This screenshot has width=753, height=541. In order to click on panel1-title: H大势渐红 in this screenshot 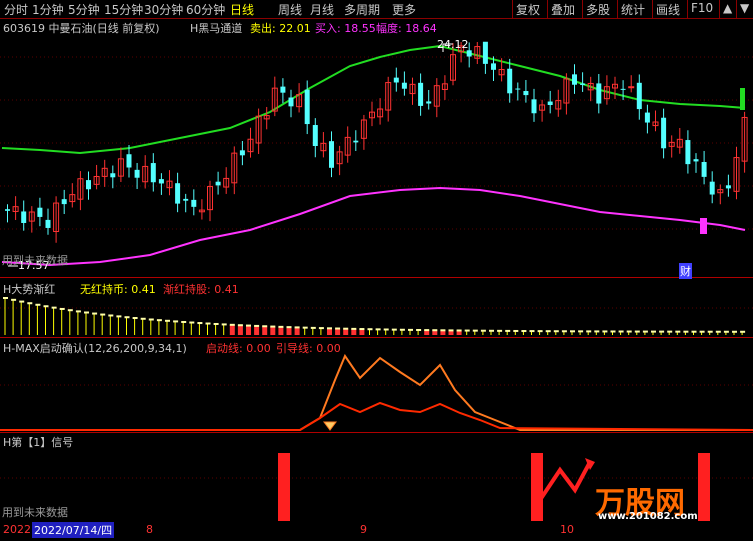, I will do `click(29, 289)`.